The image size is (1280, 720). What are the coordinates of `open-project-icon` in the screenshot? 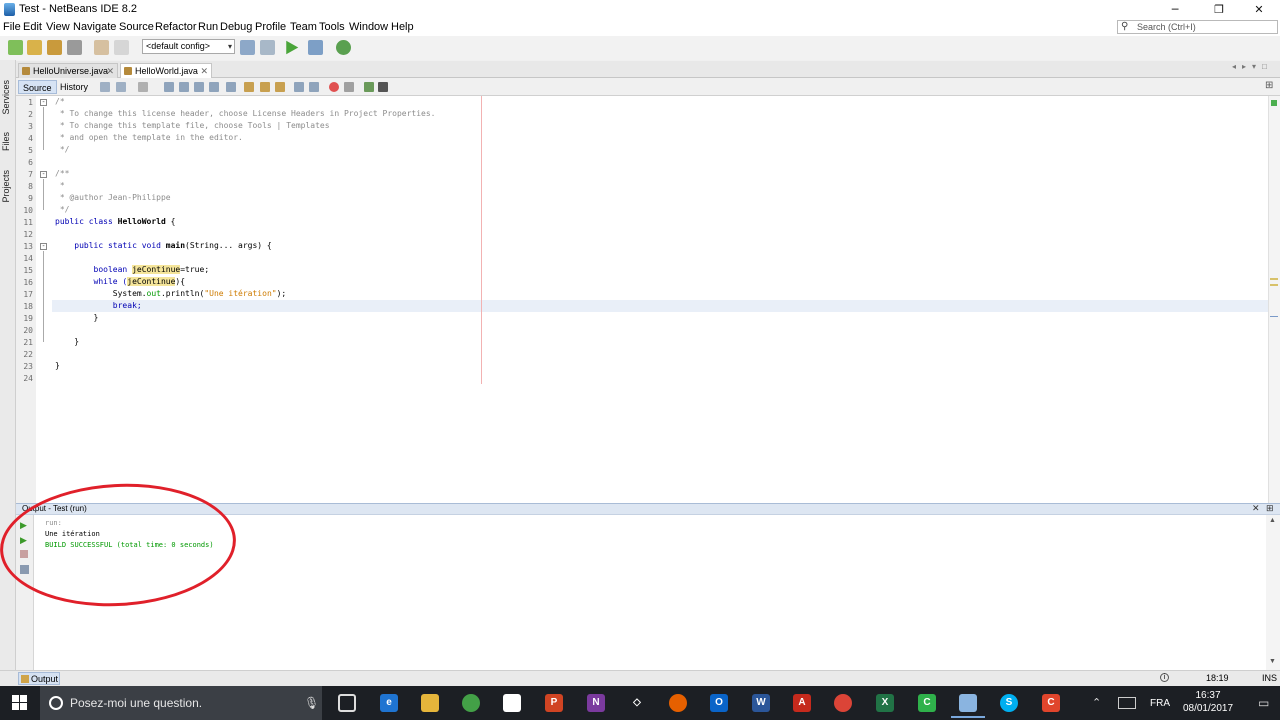 It's located at (54, 47).